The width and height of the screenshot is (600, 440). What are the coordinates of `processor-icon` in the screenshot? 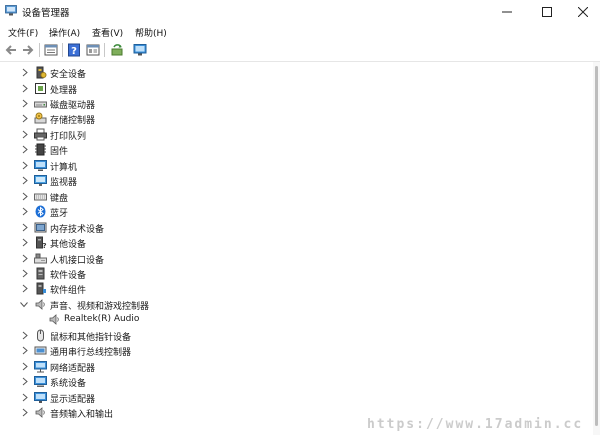 It's located at (40, 88).